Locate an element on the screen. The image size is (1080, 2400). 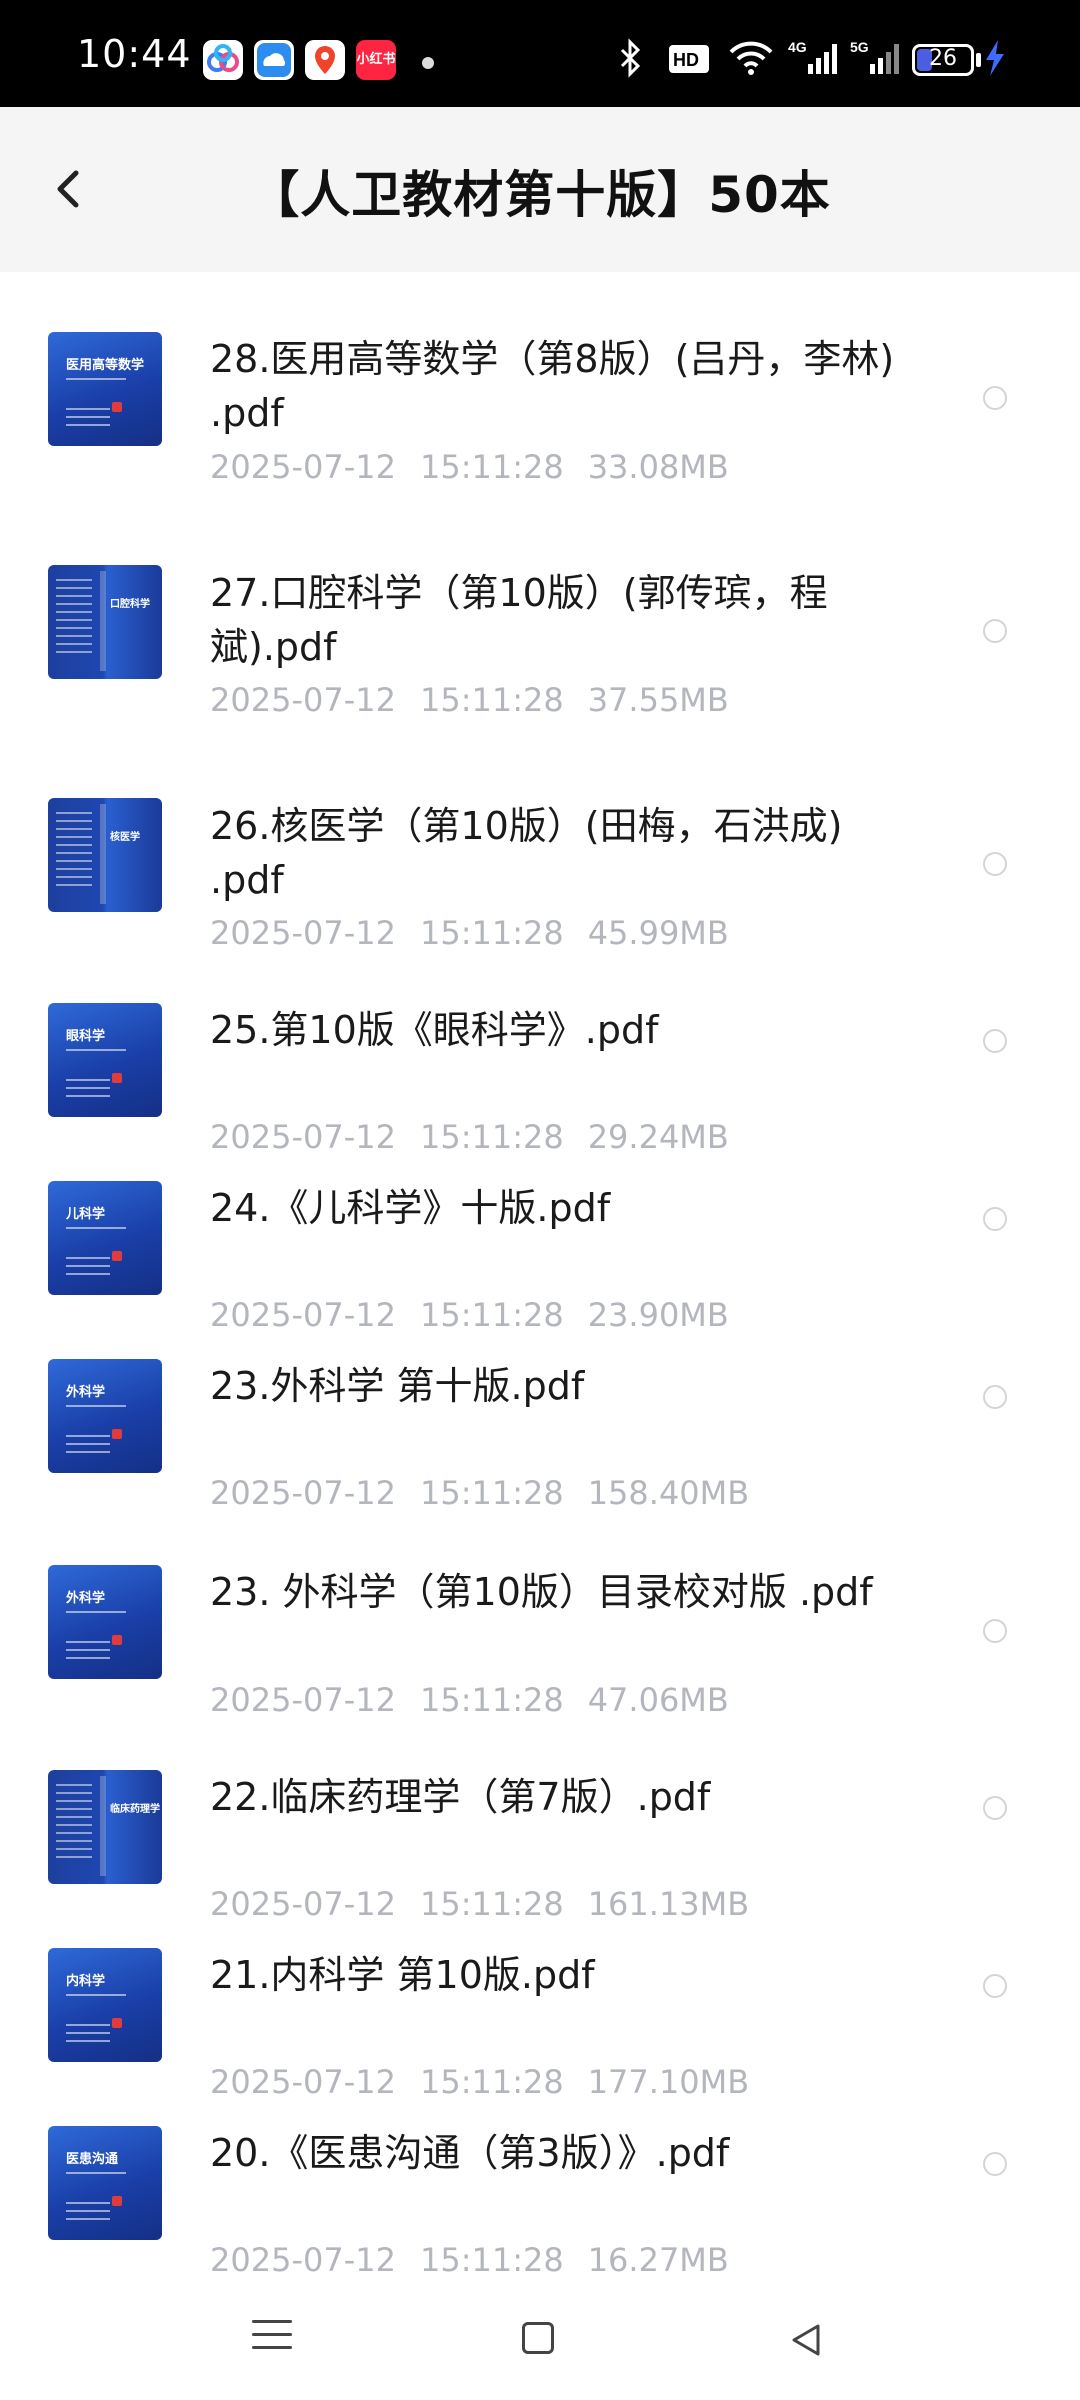
page-title: 【人卫教材第十版】50本 is located at coordinates (540, 195).